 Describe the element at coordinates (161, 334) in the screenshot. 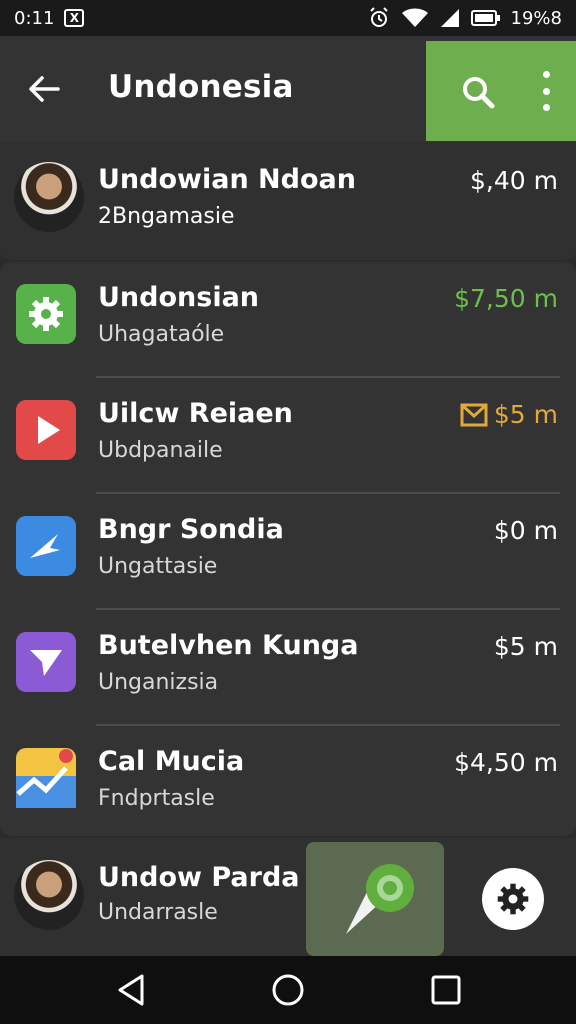

I see `item-subtitle: Uhagataóle` at that location.